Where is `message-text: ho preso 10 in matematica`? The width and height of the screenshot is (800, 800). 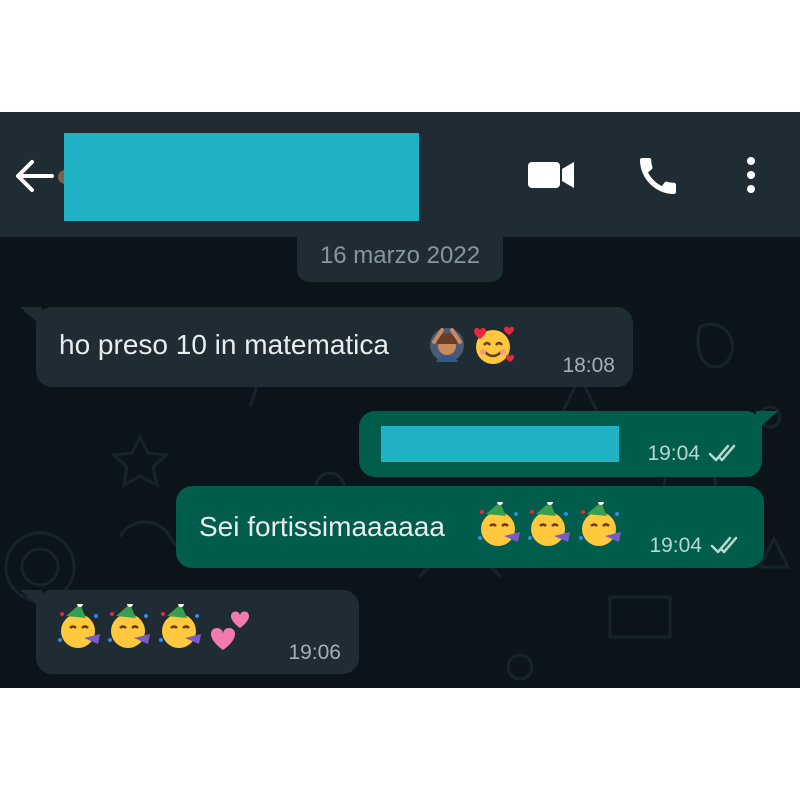
message-text: ho preso 10 in matematica is located at coordinates (224, 344).